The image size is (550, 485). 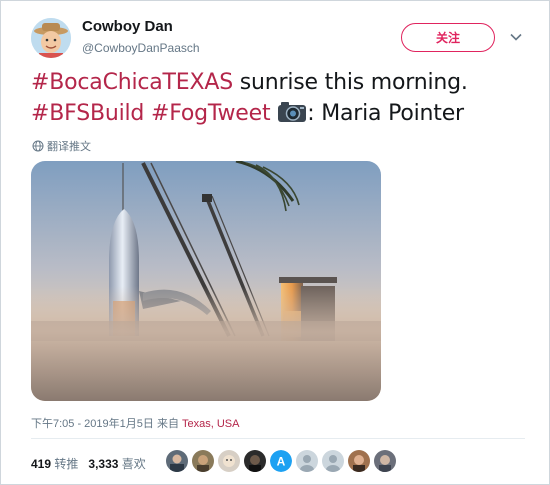 I want to click on display-name: Cowboy Dan, so click(x=127, y=26).